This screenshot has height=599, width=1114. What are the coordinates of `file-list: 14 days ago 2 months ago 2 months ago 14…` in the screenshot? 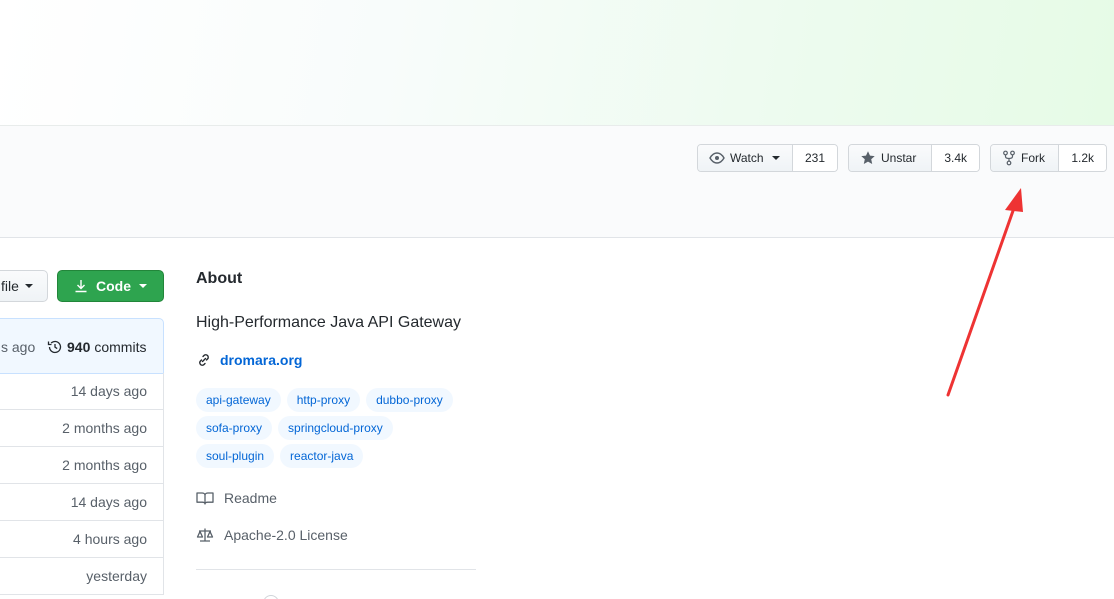 It's located at (82, 484).